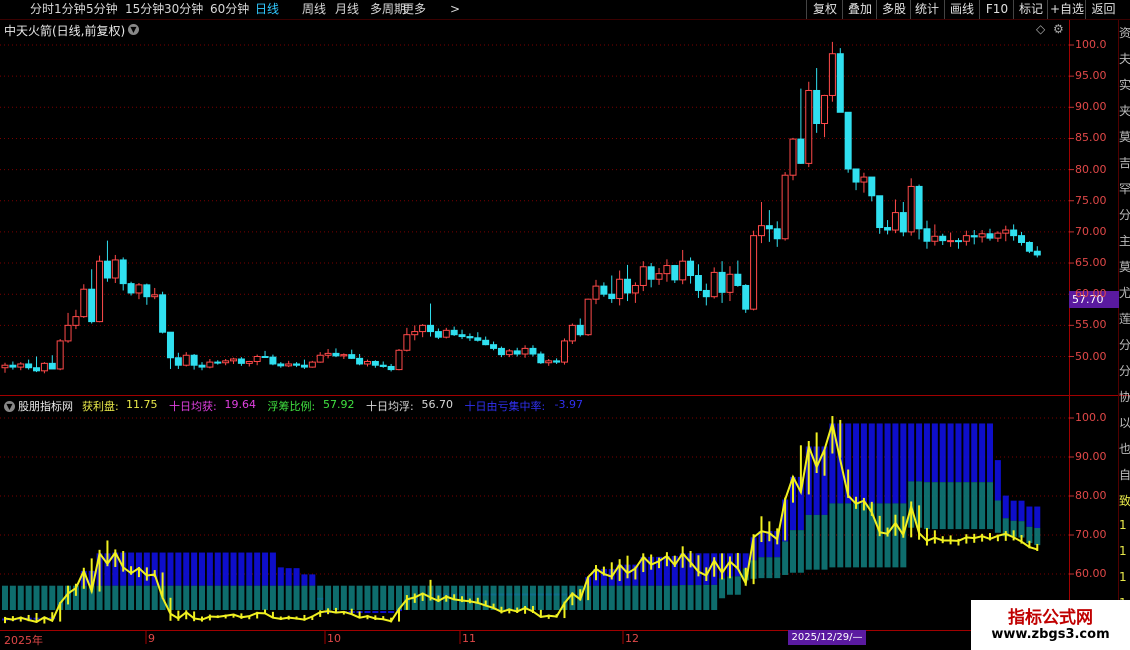 The height and width of the screenshot is (650, 1130). I want to click on side-panel-char: 尤, so click(1124, 293).